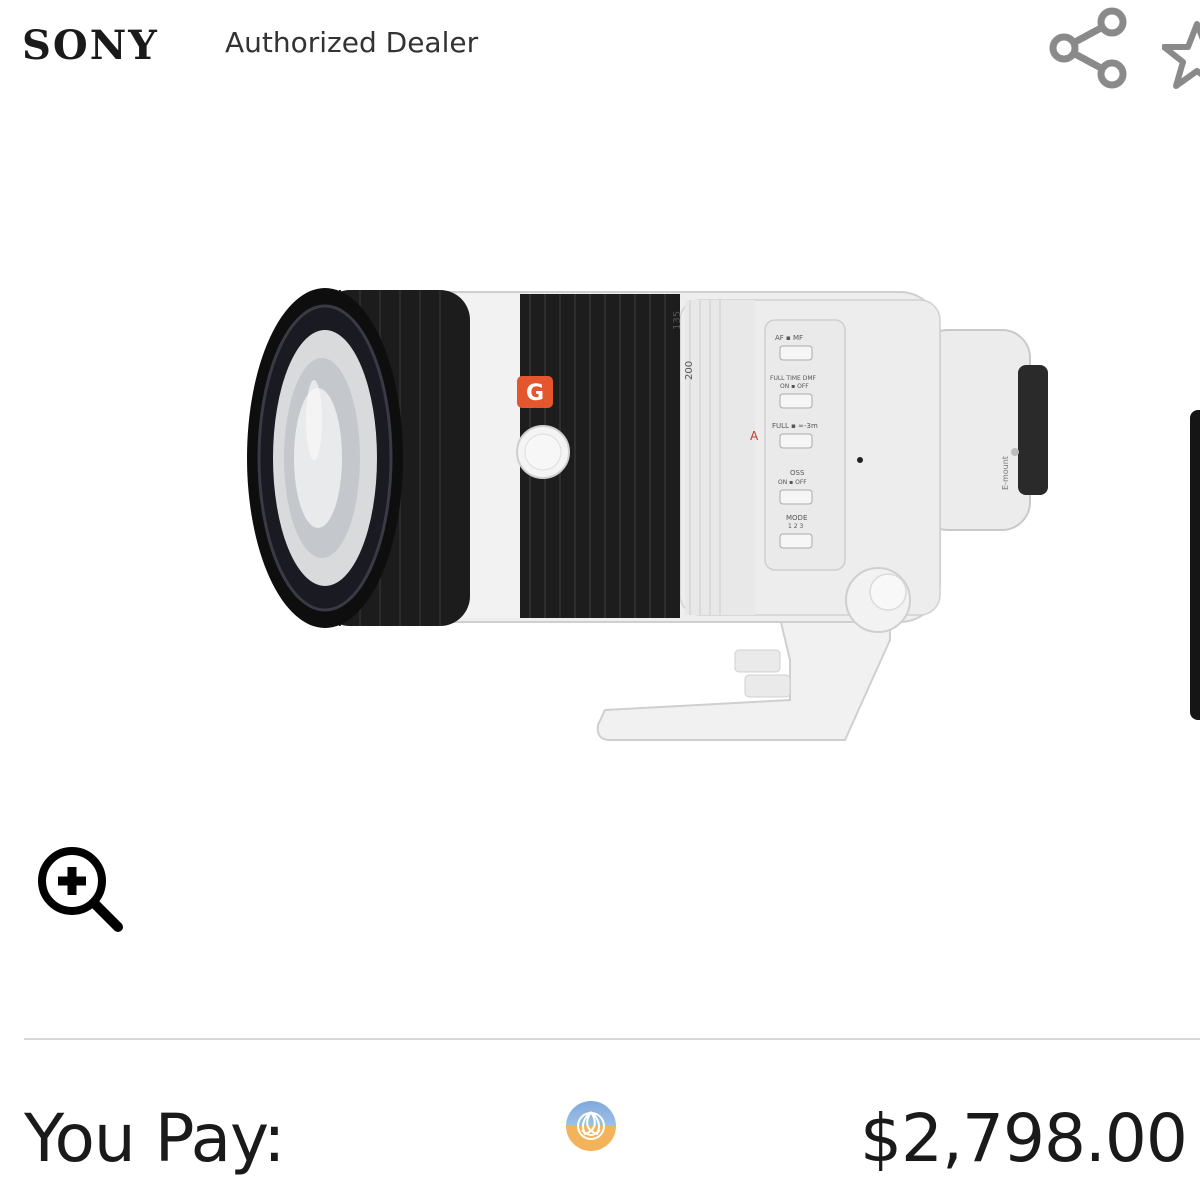 This screenshot has width=1200, height=1200. What do you see at coordinates (155, 1138) in the screenshot?
I see `you-pay-label: You Pay:` at bounding box center [155, 1138].